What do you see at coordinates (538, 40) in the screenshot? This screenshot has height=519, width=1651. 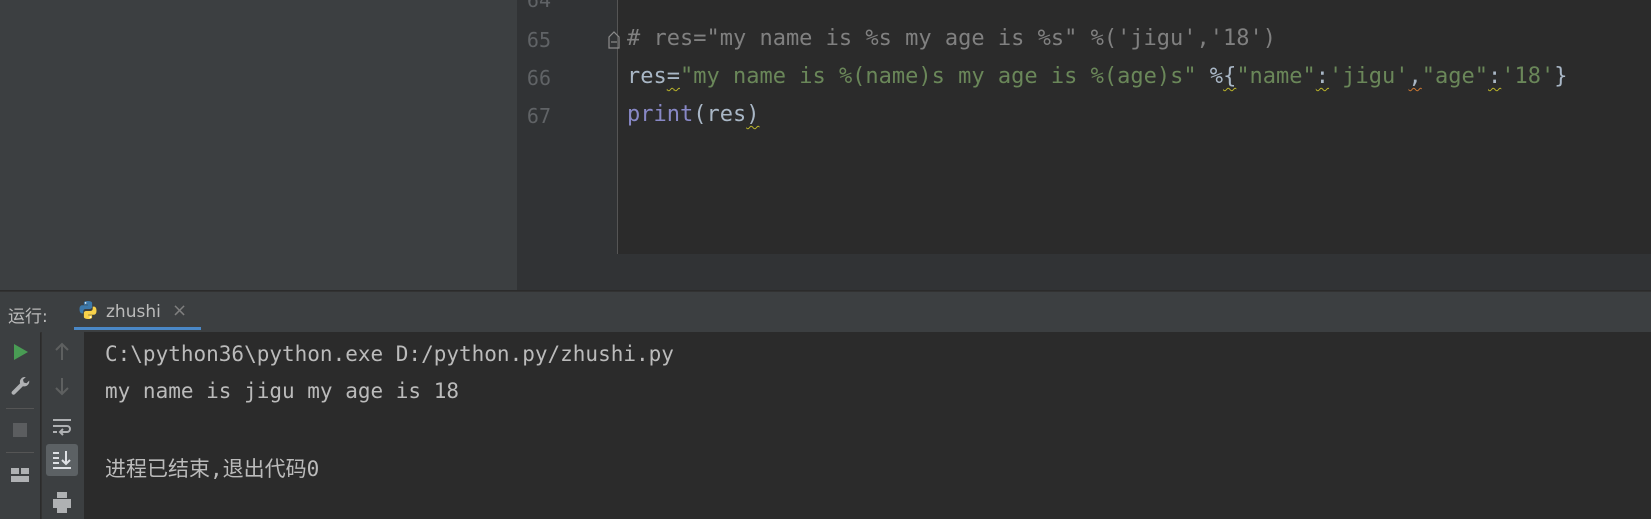 I see `line-number: 65` at bounding box center [538, 40].